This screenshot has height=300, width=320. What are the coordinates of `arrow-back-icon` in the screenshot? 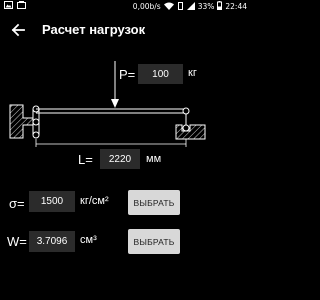 It's located at (18, 30).